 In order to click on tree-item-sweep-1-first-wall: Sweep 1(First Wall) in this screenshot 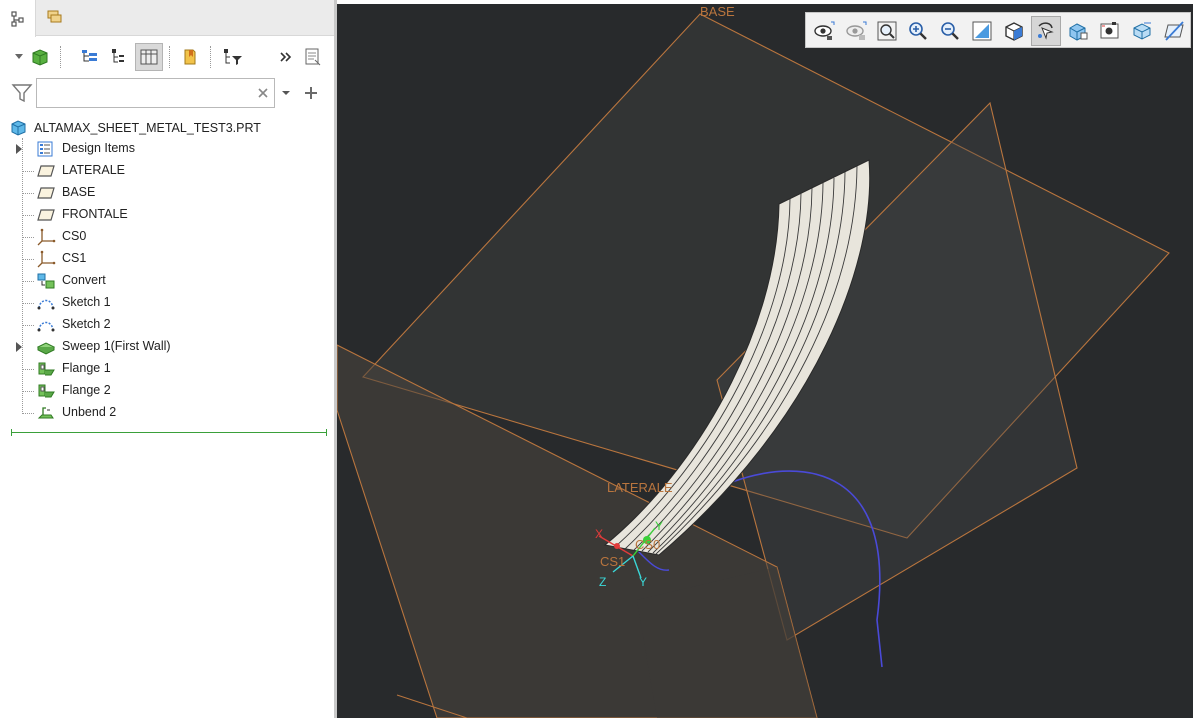, I will do `click(165, 347)`.